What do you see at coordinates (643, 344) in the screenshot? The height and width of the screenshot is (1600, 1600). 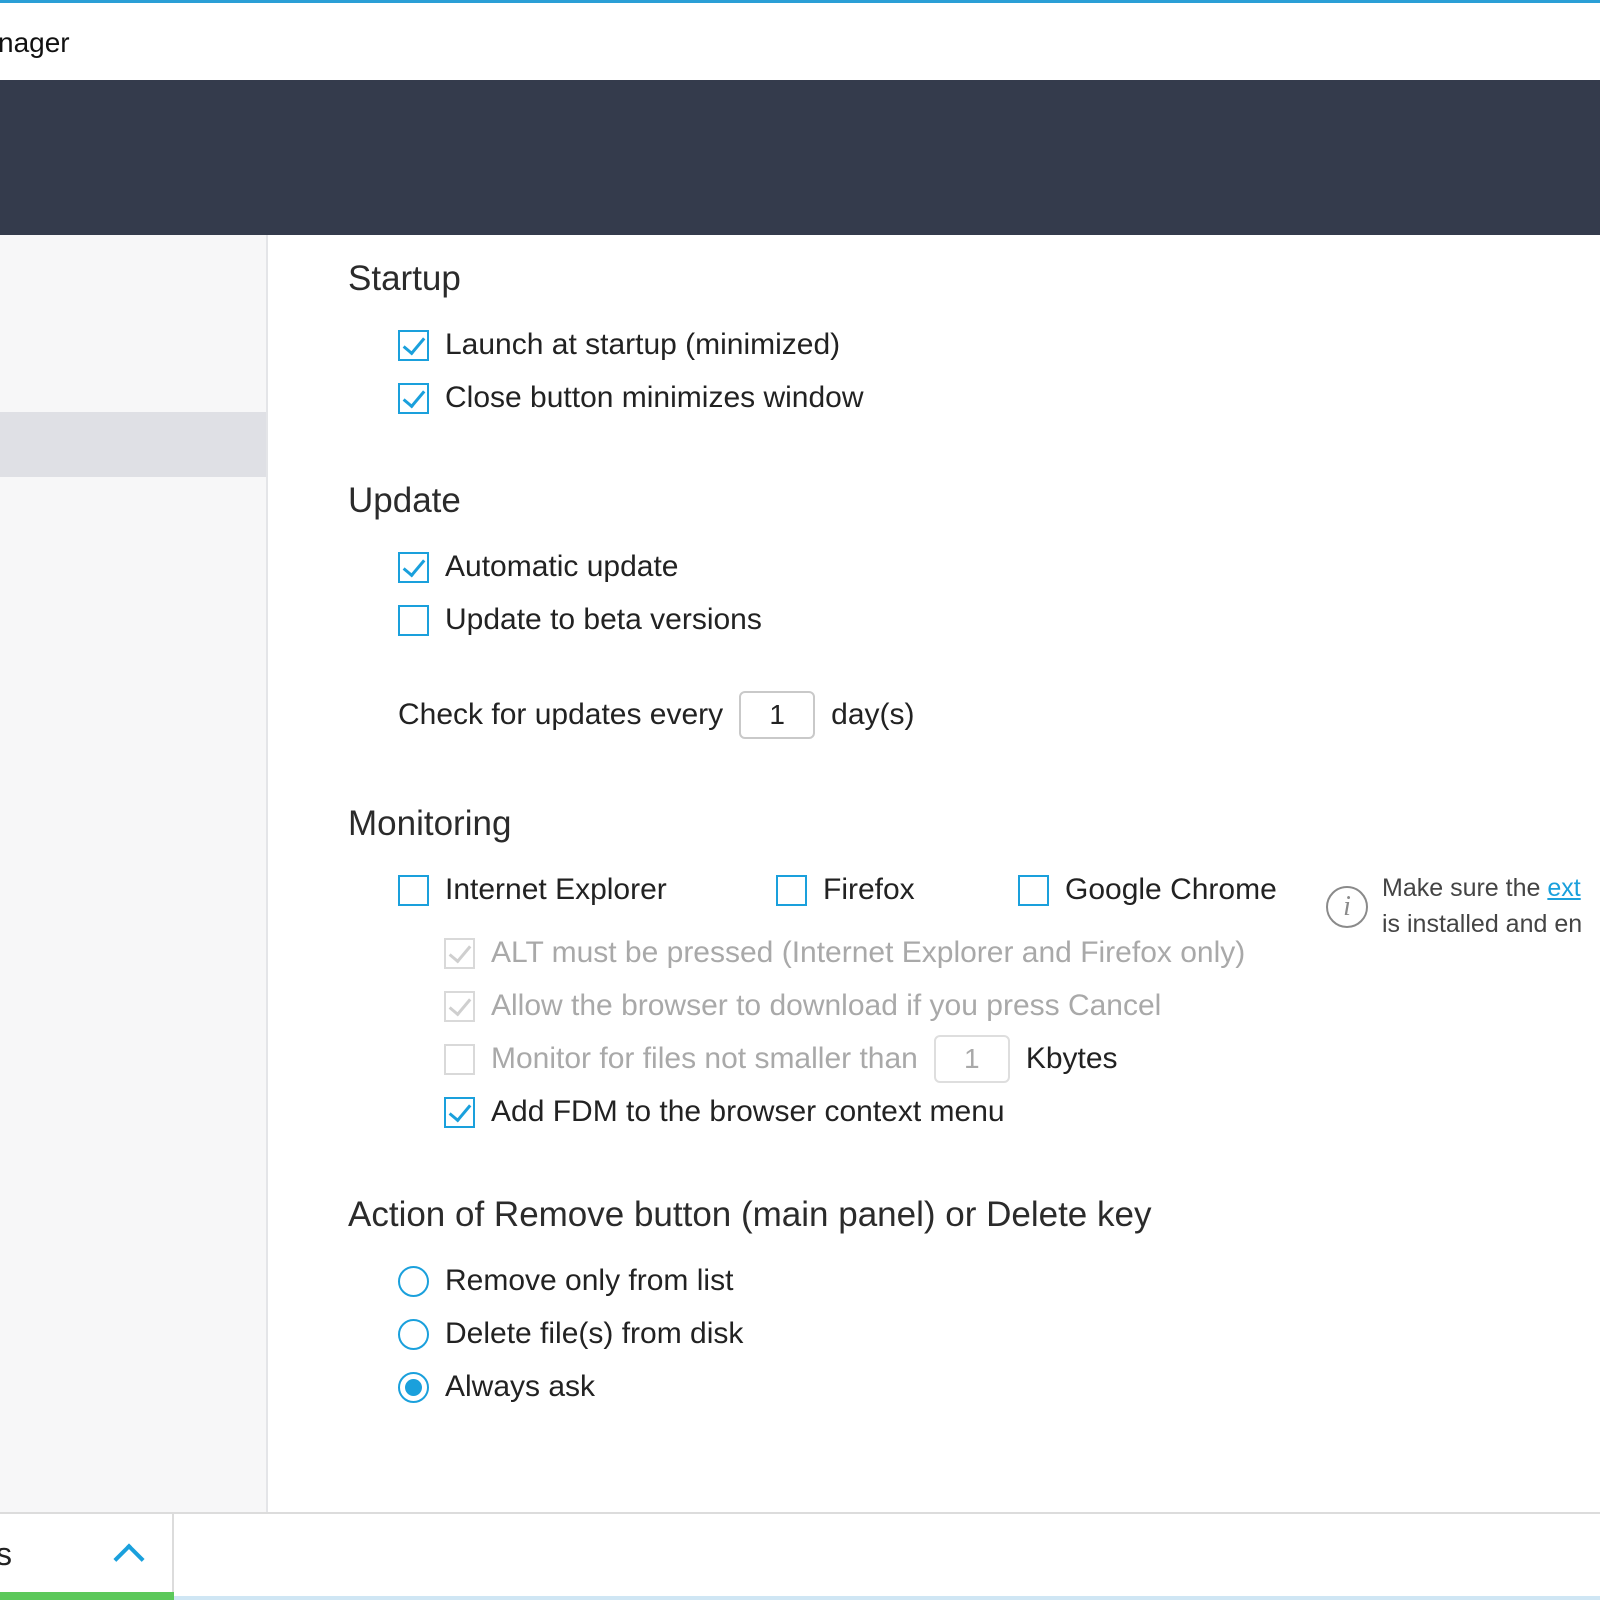 I see `launch-at-startup-label: Launch at startup (minimized)` at bounding box center [643, 344].